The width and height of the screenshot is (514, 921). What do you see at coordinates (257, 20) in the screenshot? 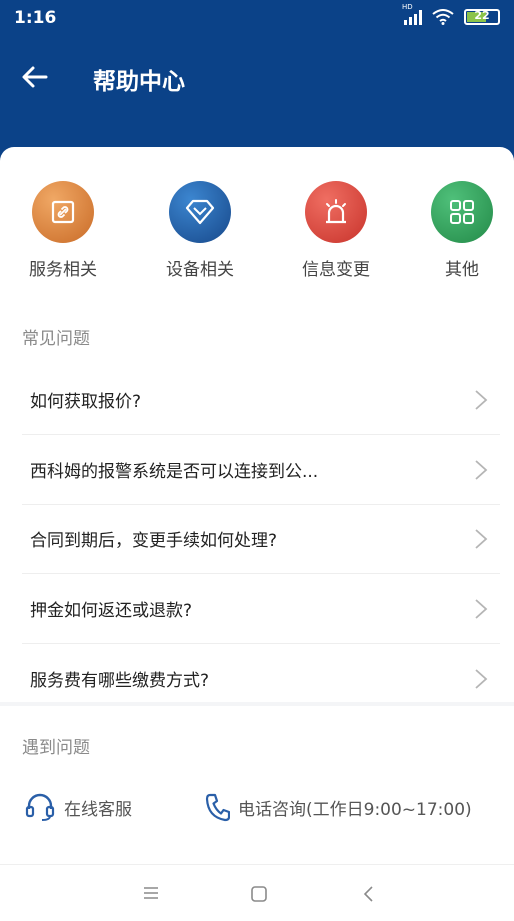
I see `status-bar: 1:16 HD 22` at bounding box center [257, 20].